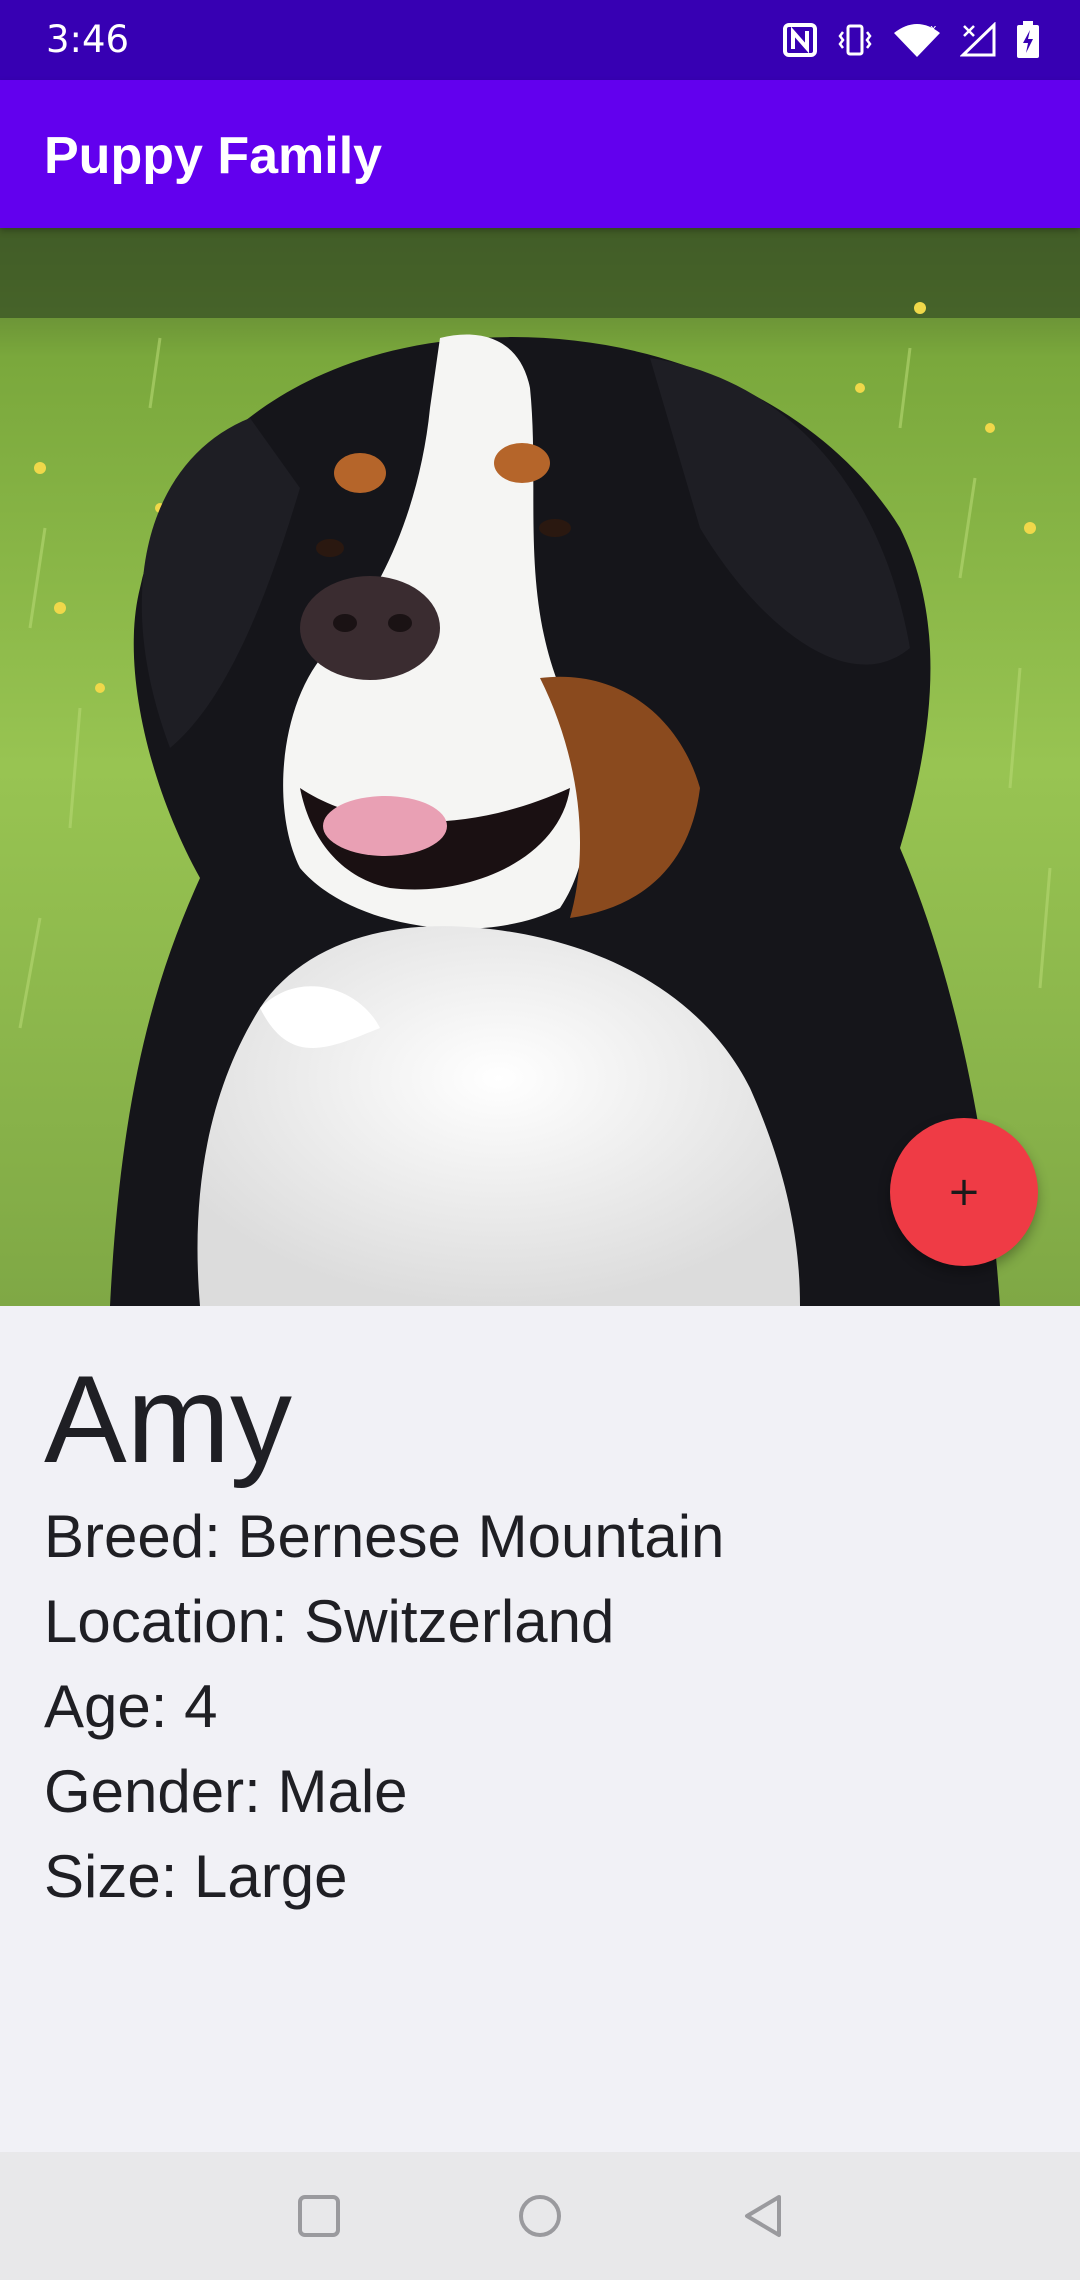 The height and width of the screenshot is (2280, 1080). I want to click on app-bar: Puppy Family, so click(540, 154).